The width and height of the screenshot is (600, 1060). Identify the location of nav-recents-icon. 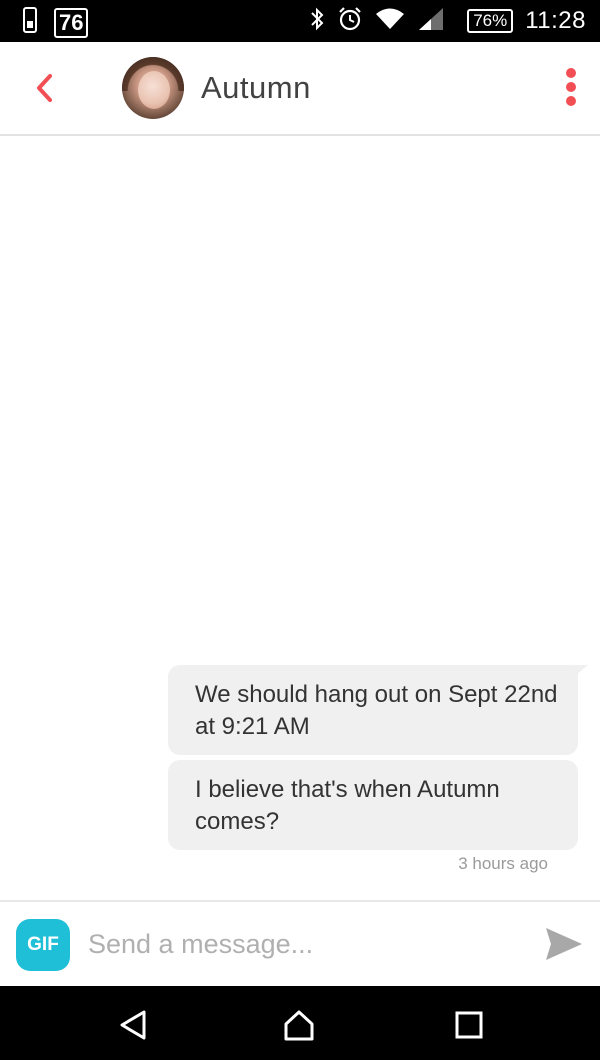
(469, 1025).